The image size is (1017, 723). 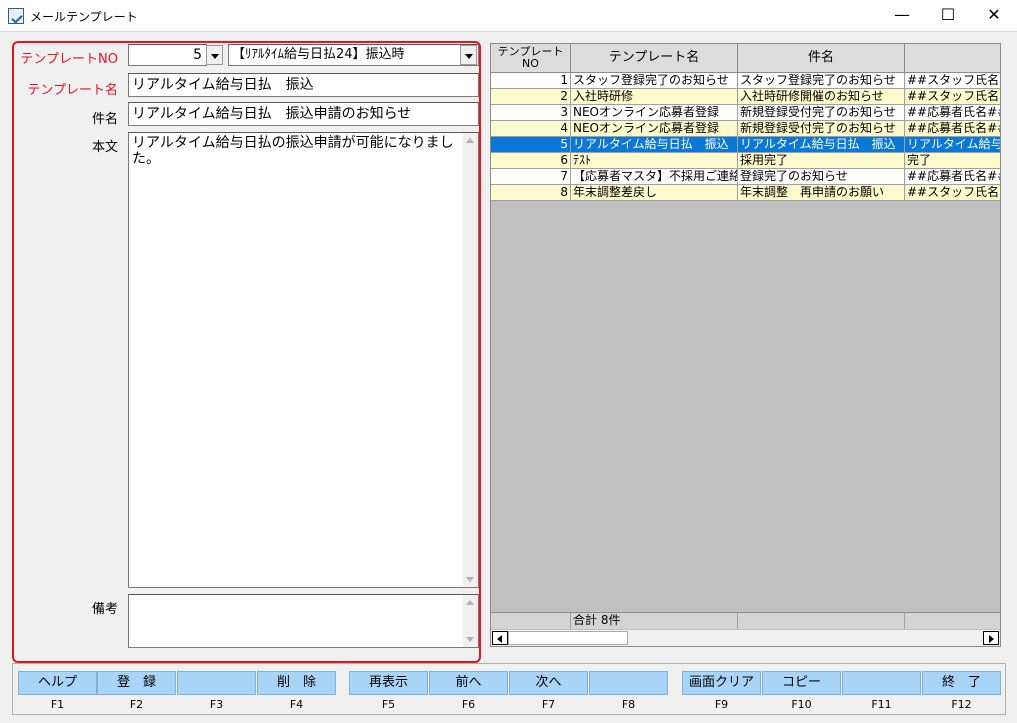 I want to click on chevron-left-icon, so click(x=499, y=639).